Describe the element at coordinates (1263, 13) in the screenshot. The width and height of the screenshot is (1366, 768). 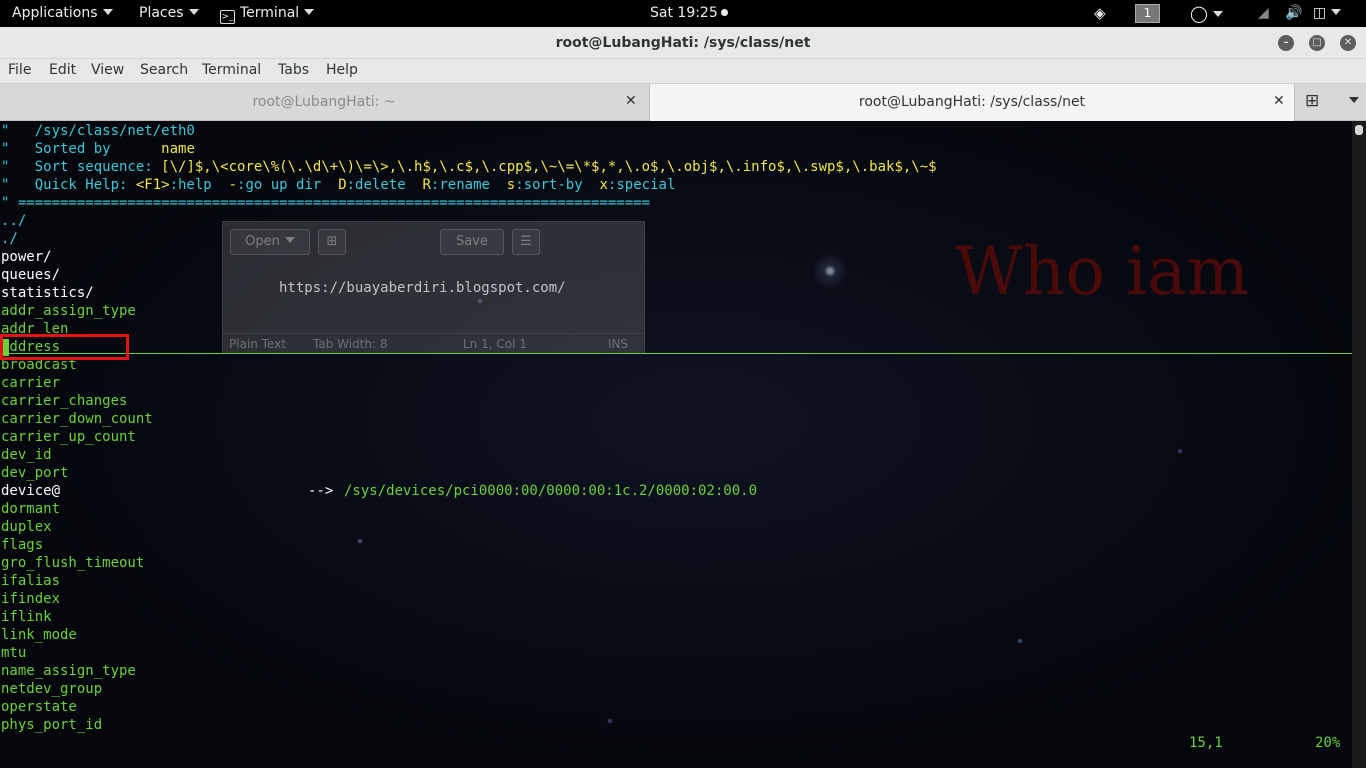
I see `network-wifi-icon: ◢` at that location.